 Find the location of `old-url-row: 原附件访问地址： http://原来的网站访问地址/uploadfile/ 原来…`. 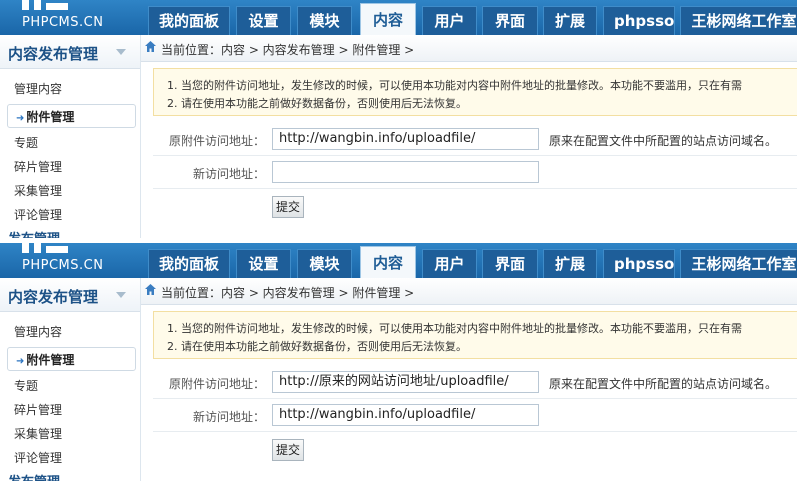

old-url-row: 原附件访问地址： http://原来的网站访问地址/uploadfile/ 原来… is located at coordinates (475, 382).